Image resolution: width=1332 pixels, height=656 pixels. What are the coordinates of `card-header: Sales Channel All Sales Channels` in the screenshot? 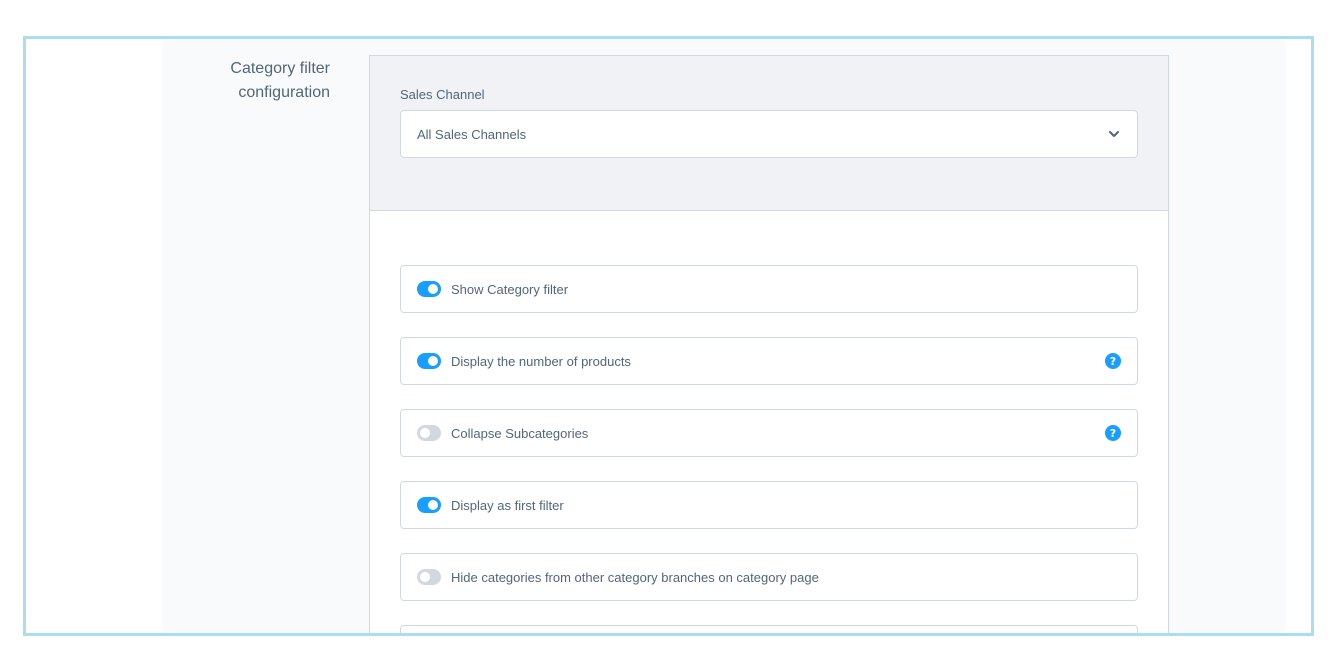 It's located at (769, 133).